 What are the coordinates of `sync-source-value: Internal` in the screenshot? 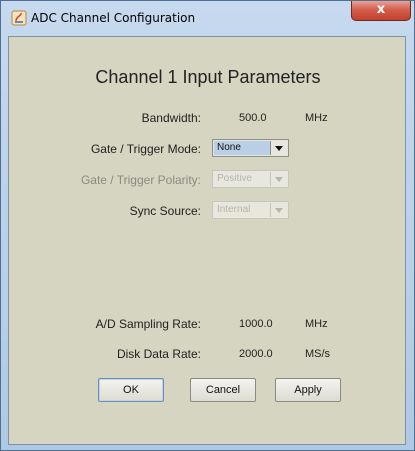 It's located at (242, 210).